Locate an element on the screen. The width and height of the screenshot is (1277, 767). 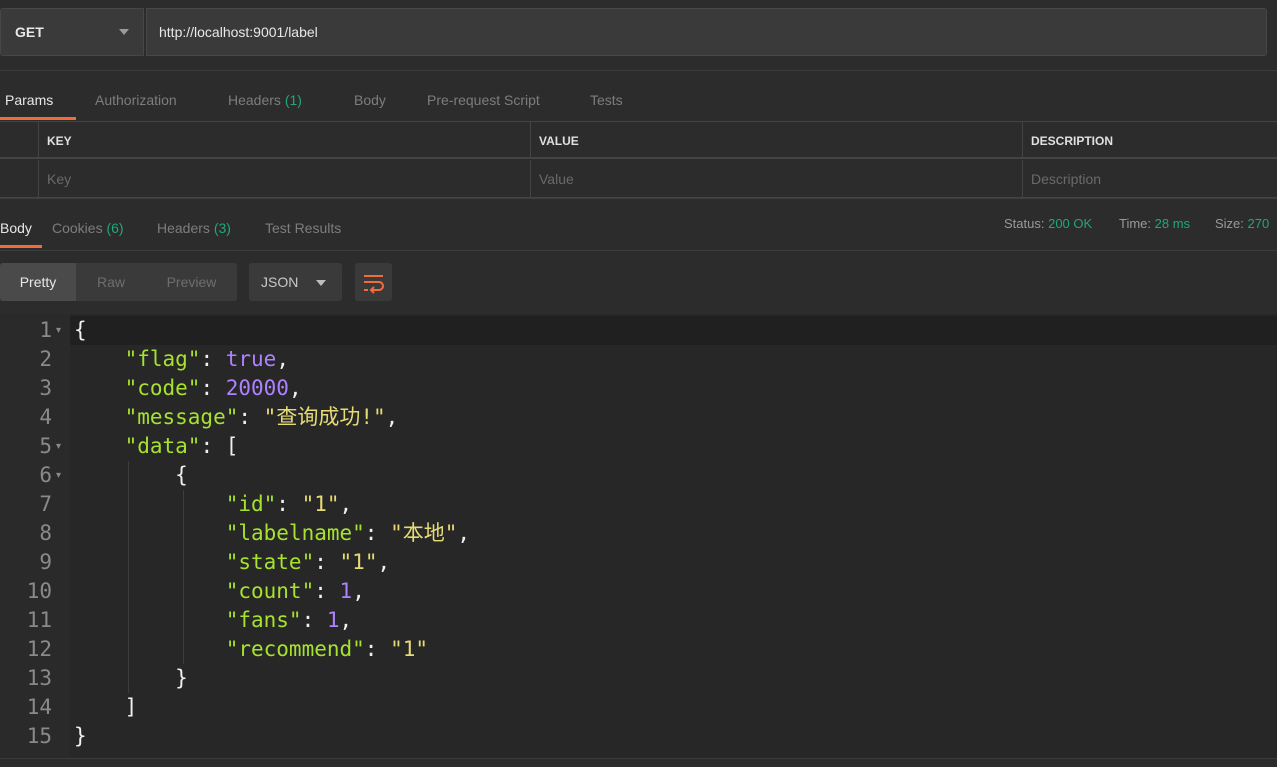
json-literal: true is located at coordinates (251, 359).